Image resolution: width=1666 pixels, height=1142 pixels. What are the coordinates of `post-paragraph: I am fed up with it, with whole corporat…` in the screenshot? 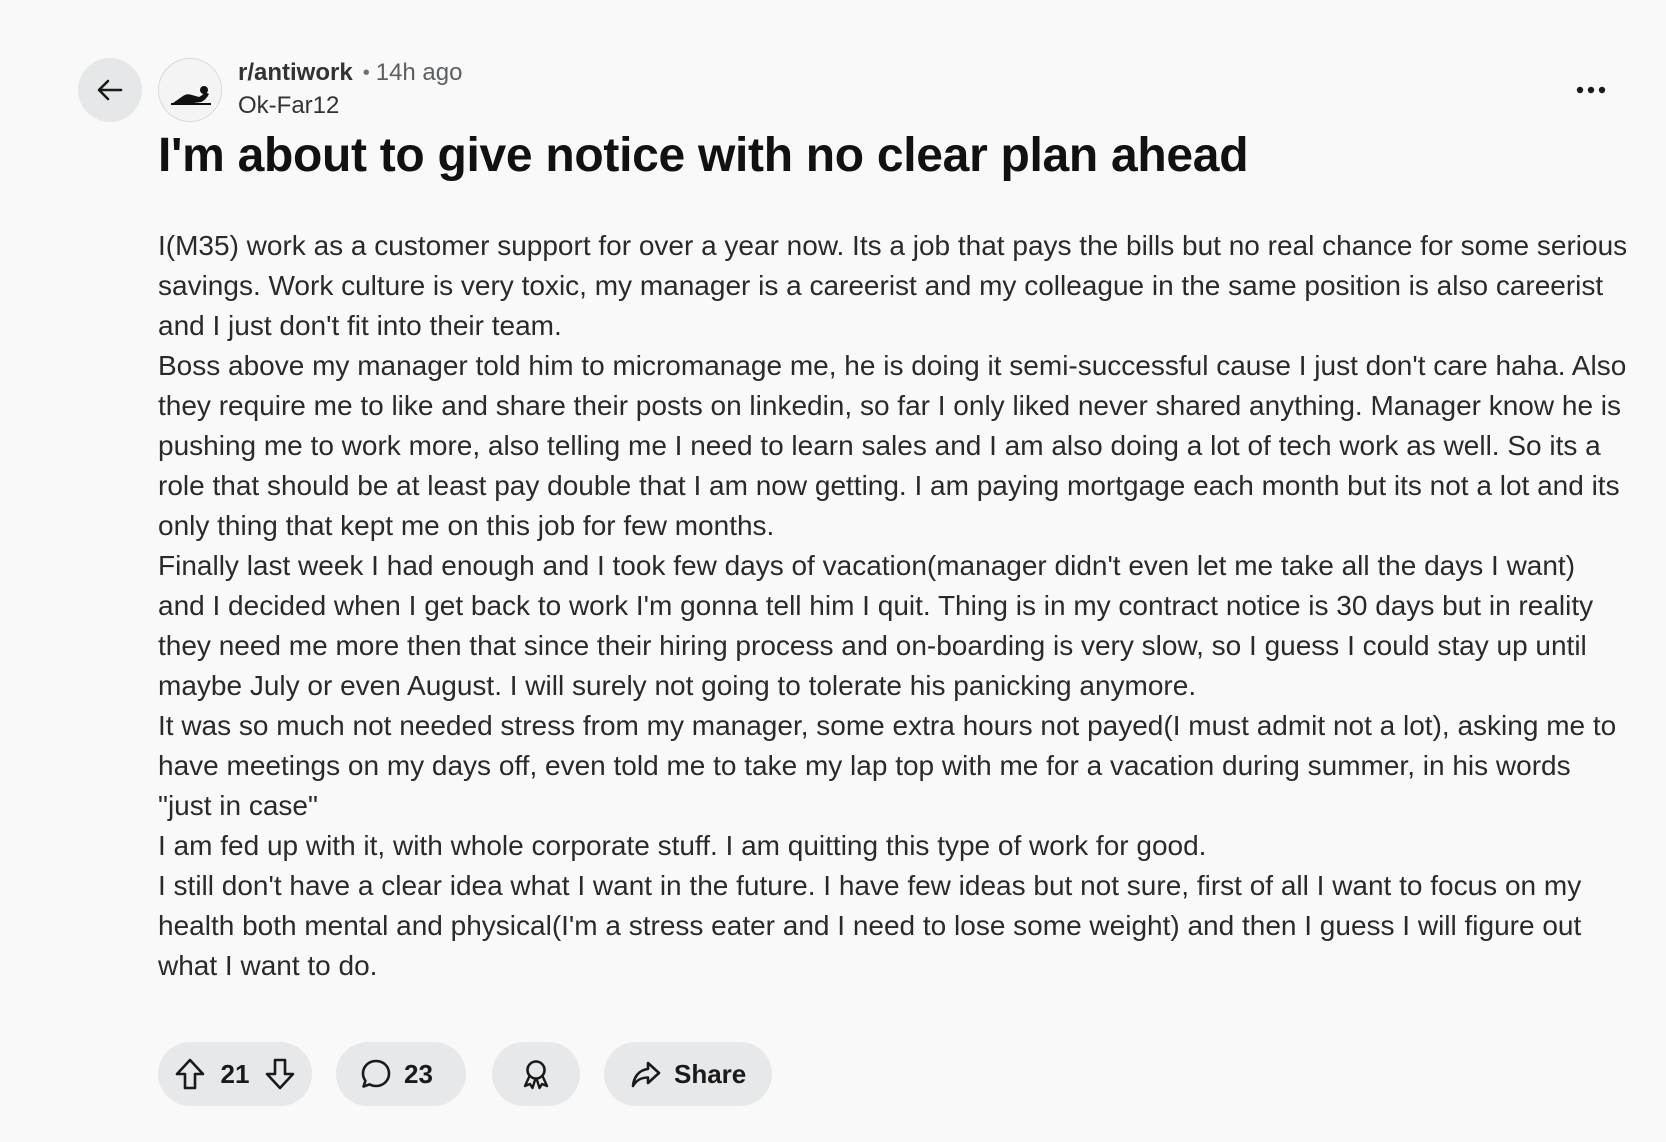 It's located at (682, 845).